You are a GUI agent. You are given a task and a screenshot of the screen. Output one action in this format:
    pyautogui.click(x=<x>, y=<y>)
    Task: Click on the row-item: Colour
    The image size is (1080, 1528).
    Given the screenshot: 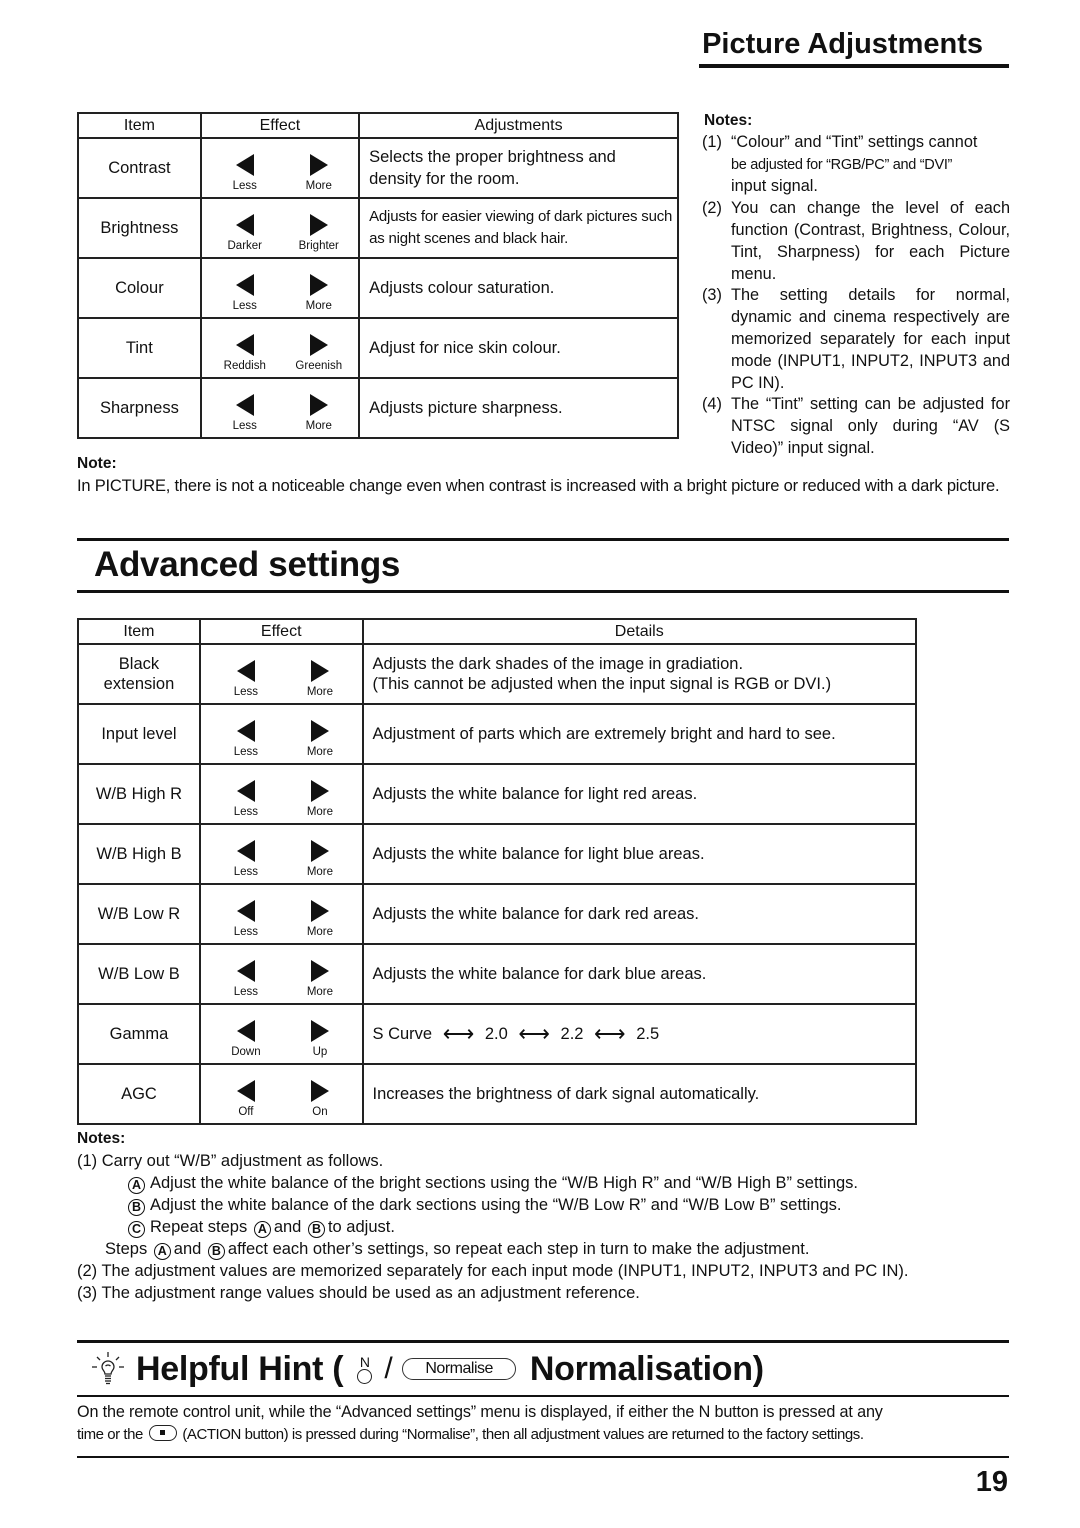 What is the action you would take?
    pyautogui.click(x=139, y=288)
    